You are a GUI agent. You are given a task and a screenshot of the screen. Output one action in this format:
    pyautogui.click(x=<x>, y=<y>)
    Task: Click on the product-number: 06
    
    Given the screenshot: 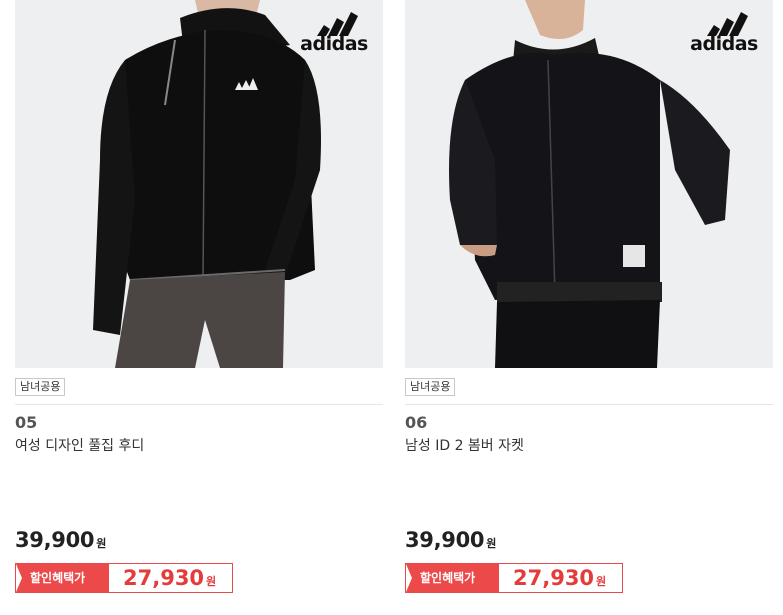 What is the action you would take?
    pyautogui.click(x=416, y=422)
    